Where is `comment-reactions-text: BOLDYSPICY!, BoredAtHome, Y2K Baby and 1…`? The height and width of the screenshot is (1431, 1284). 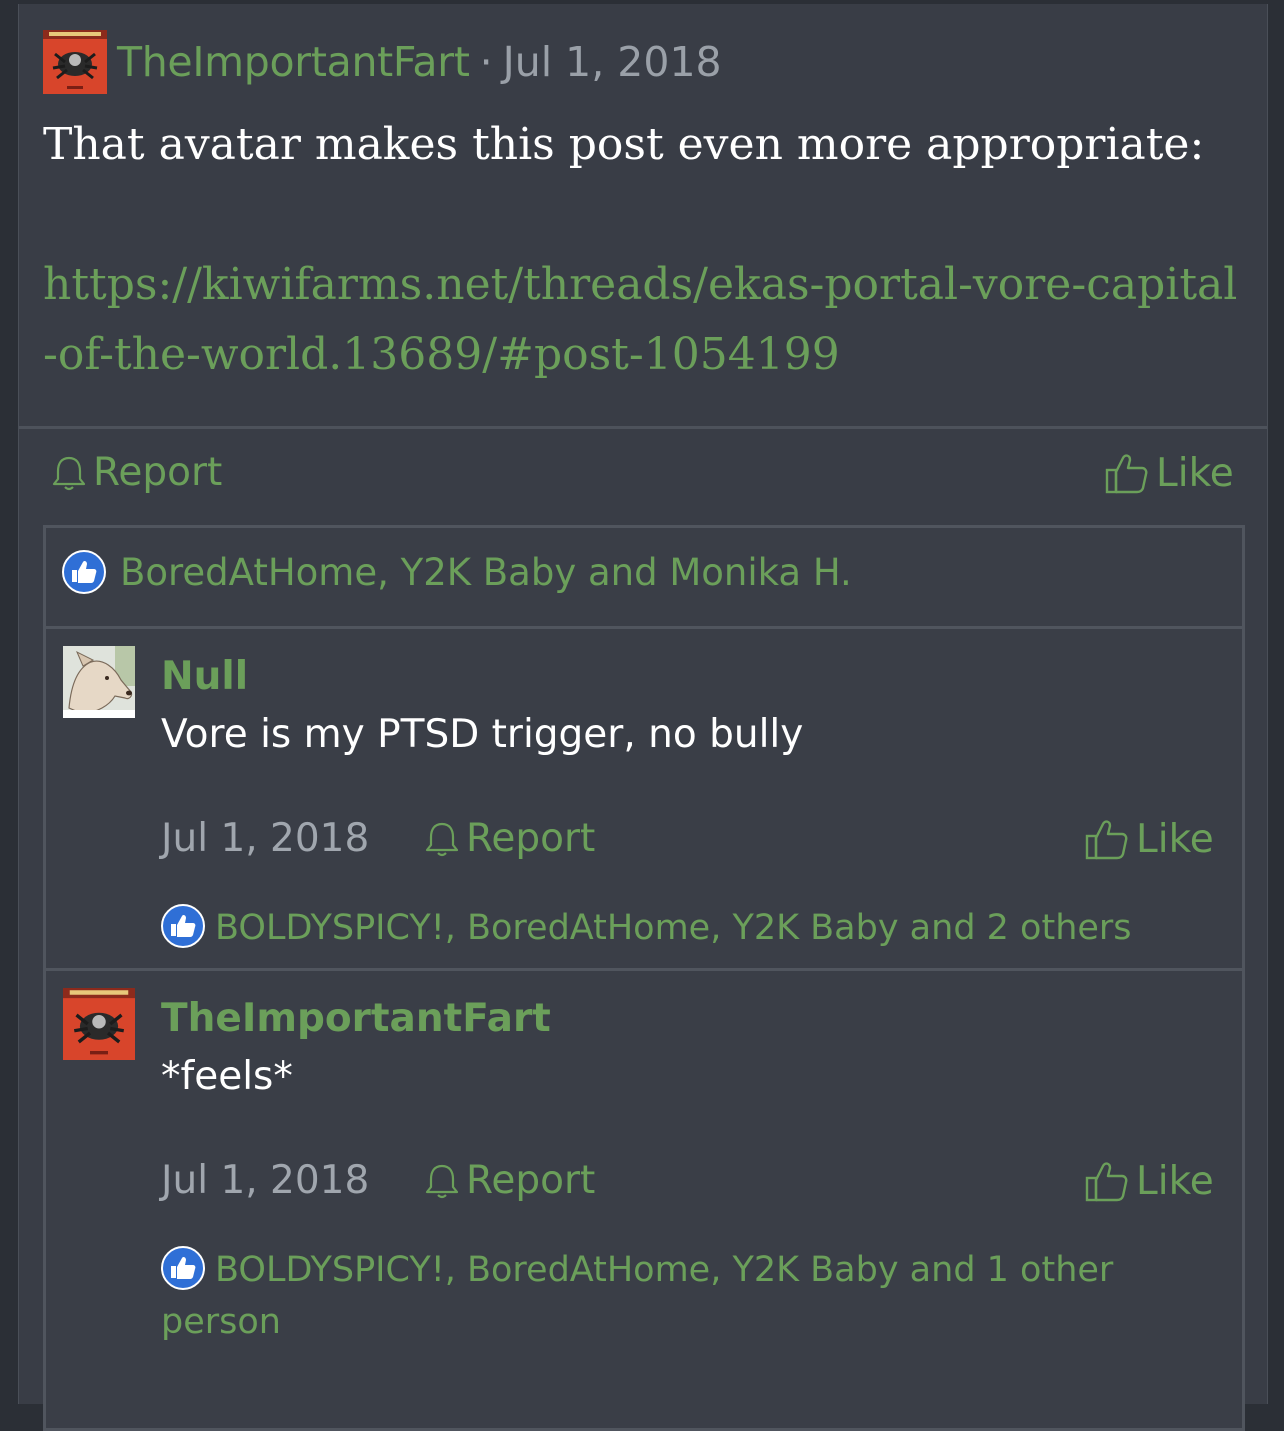 comment-reactions-text: BOLDYSPICY!, BoredAtHome, Y2K Baby and 1… is located at coordinates (637, 1296).